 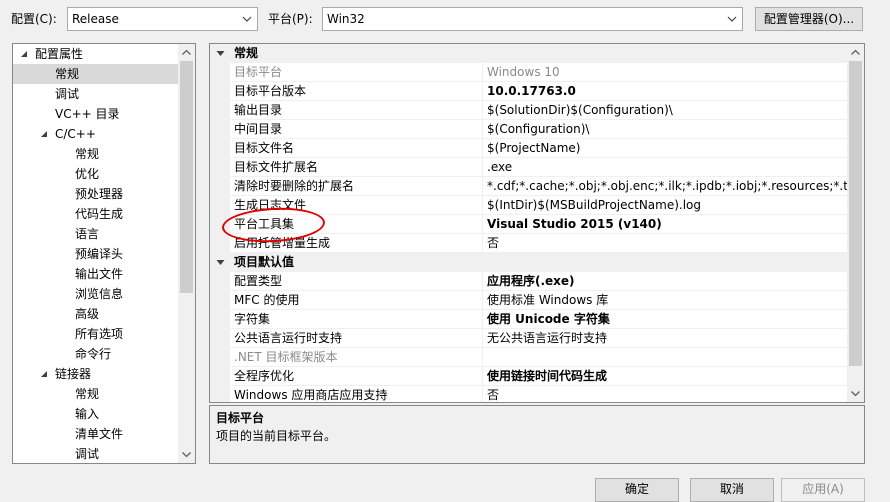 I want to click on property-value: Visual Studio 2015 (v140), so click(x=667, y=224).